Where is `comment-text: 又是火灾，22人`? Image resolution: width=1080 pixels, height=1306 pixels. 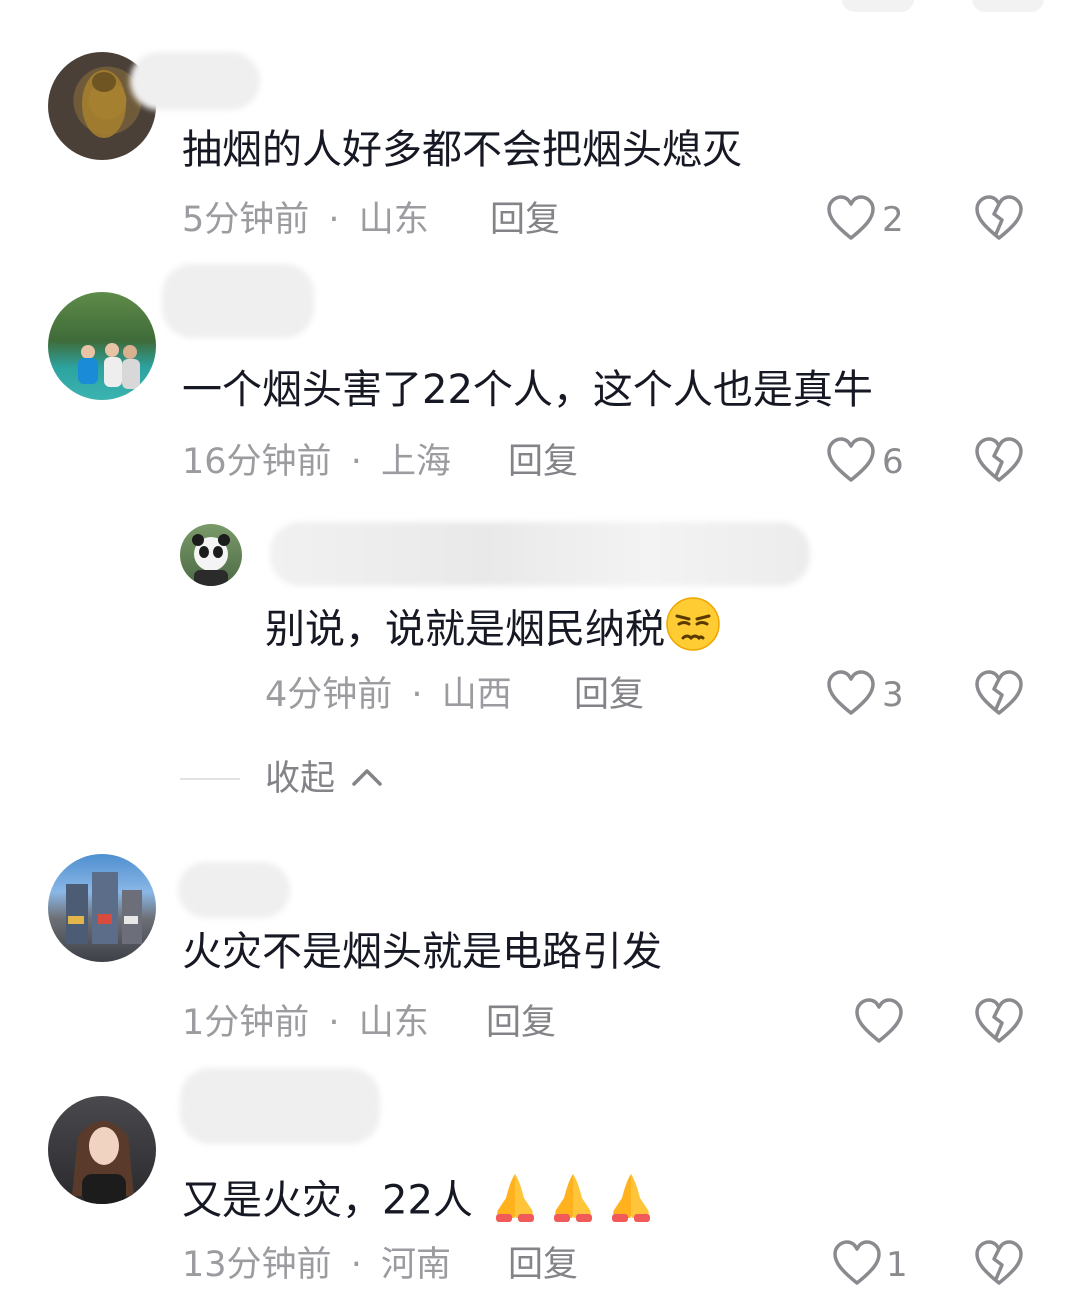
comment-text: 又是火灾，22人 is located at coordinates (421, 1202).